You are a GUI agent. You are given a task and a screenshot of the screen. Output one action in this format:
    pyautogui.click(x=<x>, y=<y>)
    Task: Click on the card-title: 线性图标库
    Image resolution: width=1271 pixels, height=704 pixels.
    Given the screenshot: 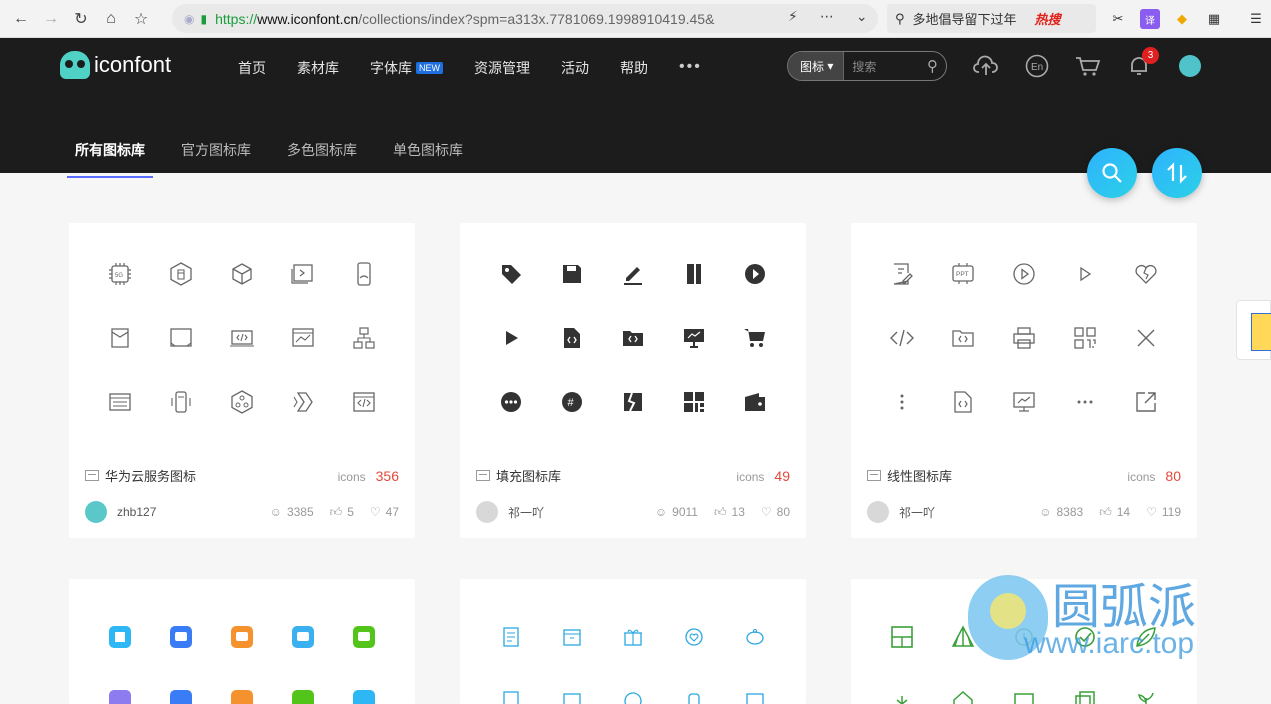 What is the action you would take?
    pyautogui.click(x=919, y=475)
    